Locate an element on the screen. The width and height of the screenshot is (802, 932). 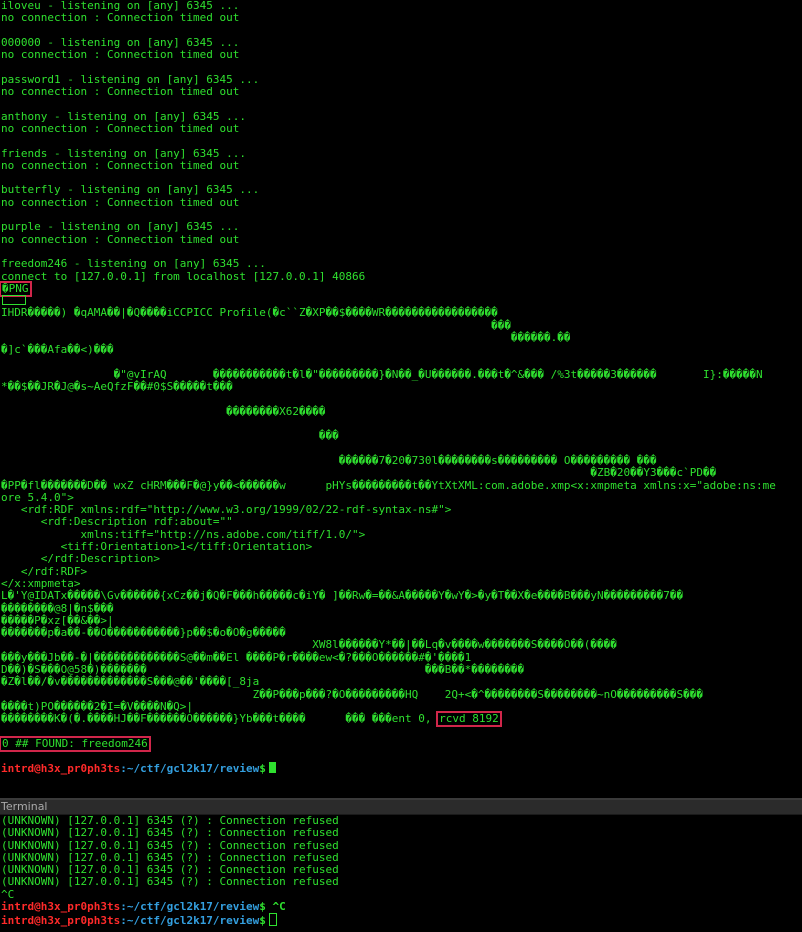
binary-glyph is located at coordinates (14, 300).